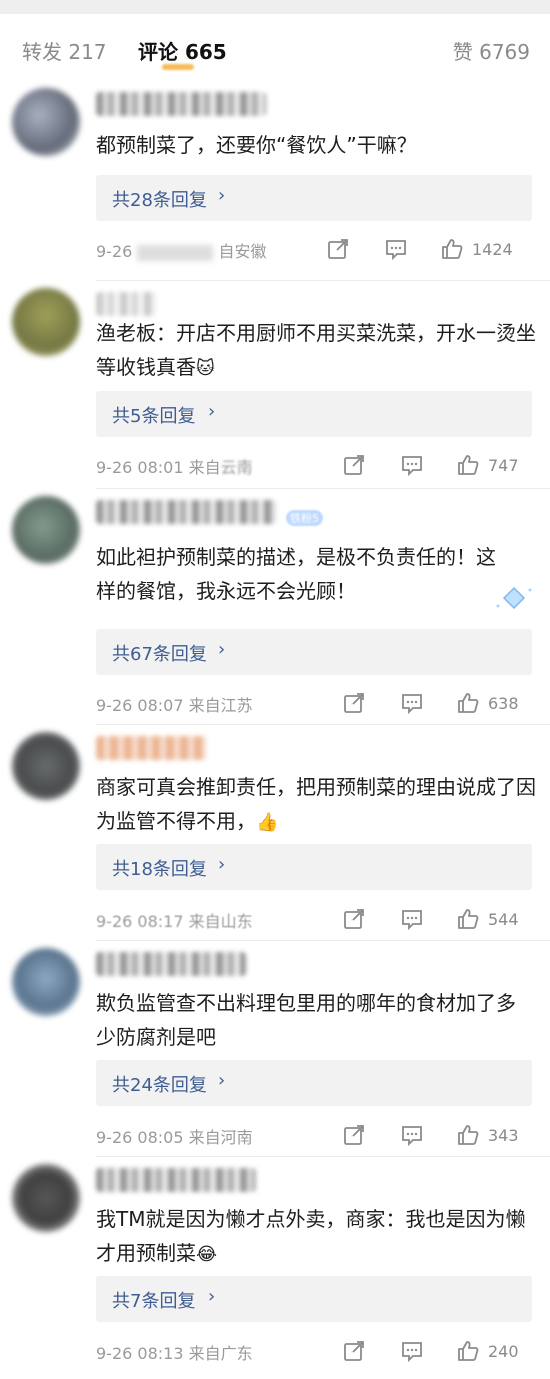 This screenshot has height=1379, width=550. I want to click on comment-meta: 9-26 自安徽, so click(181, 250).